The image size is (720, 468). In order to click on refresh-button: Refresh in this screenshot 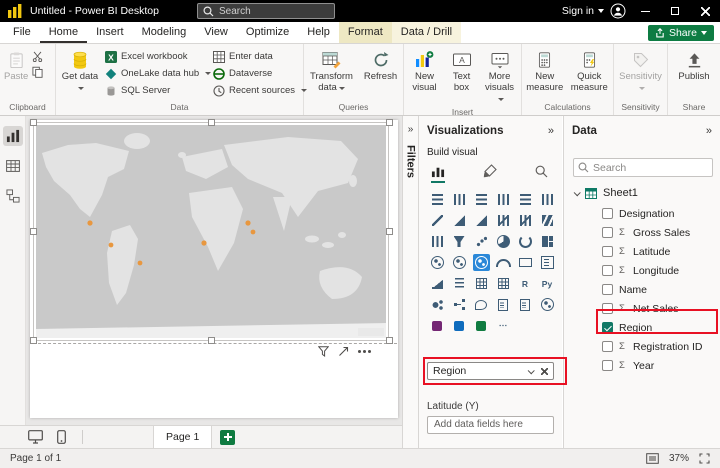, I will do `click(381, 66)`.